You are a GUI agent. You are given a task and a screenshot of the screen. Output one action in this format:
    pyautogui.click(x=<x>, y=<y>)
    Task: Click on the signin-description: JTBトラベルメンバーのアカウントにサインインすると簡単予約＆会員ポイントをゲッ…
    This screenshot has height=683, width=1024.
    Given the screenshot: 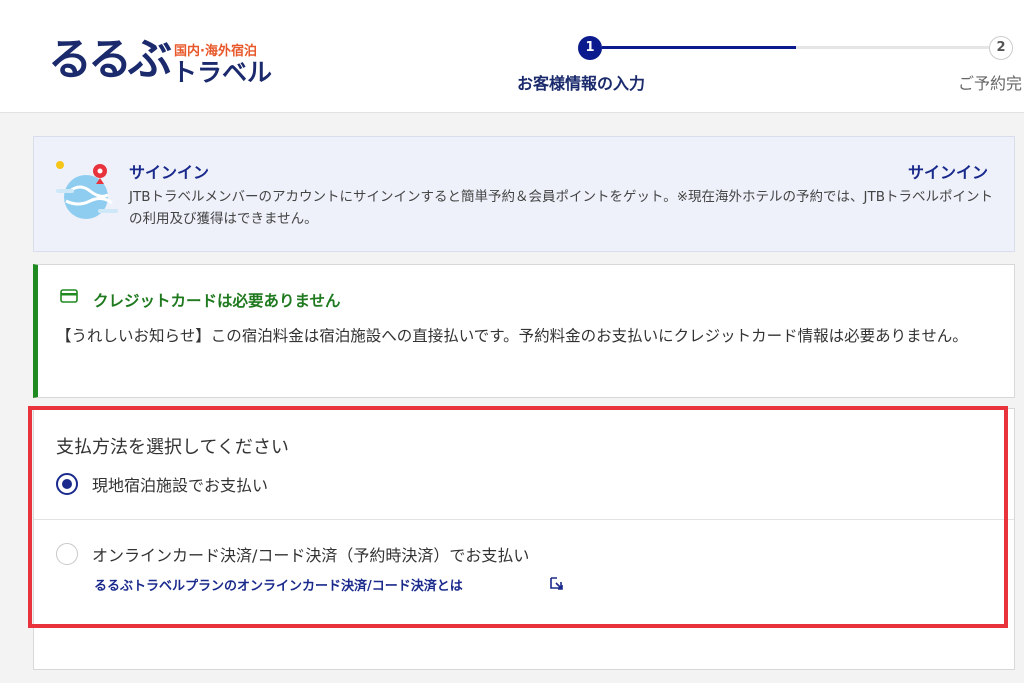 What is the action you would take?
    pyautogui.click(x=561, y=208)
    